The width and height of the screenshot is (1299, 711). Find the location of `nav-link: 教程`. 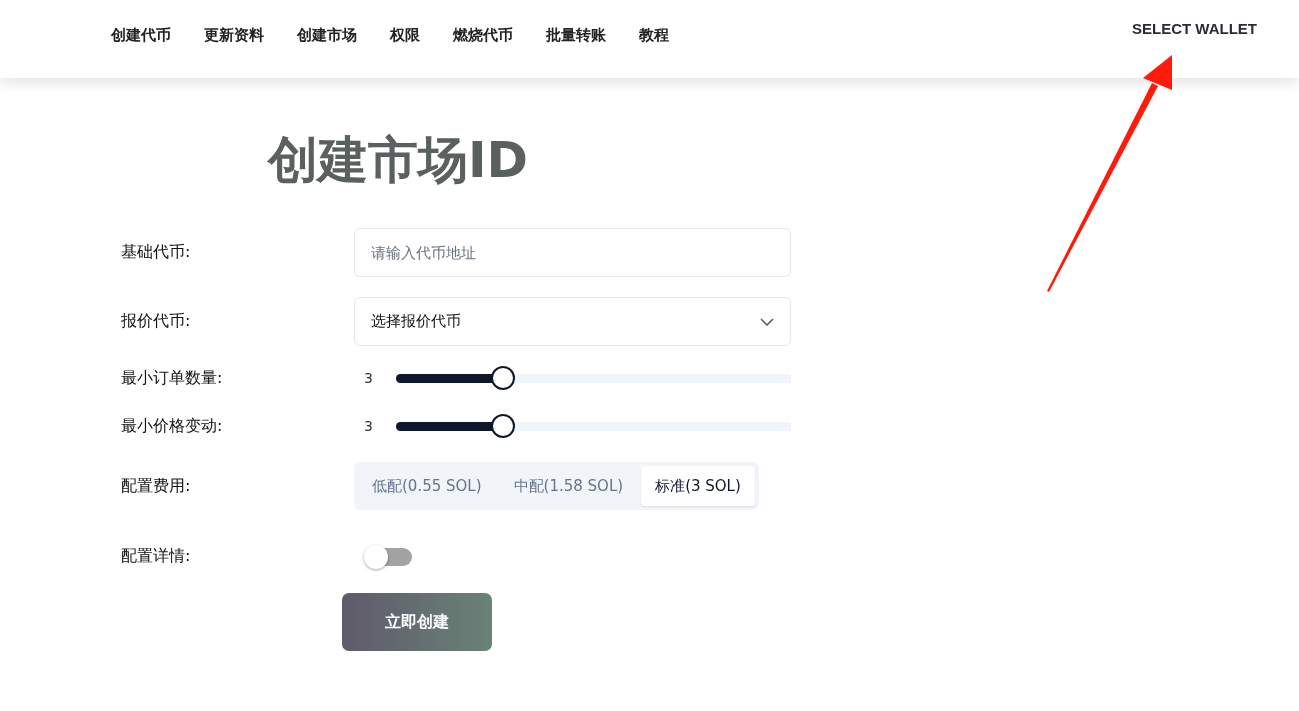

nav-link: 教程 is located at coordinates (654, 35).